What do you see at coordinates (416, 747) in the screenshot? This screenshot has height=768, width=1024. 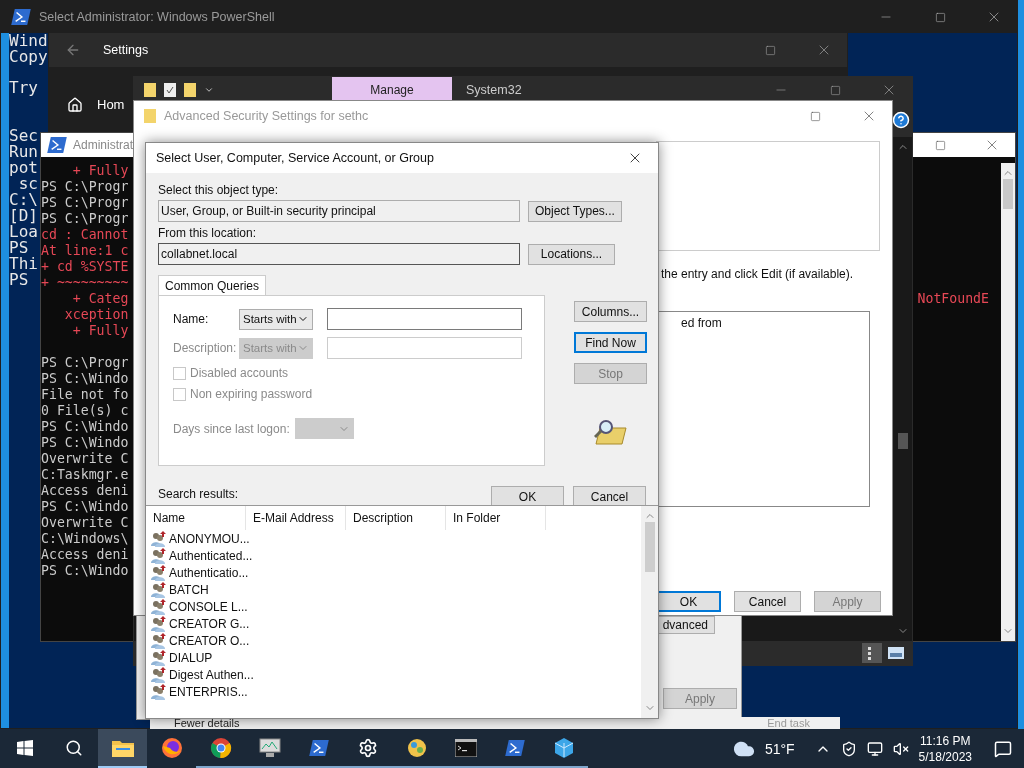 I see `palette-icon` at bounding box center [416, 747].